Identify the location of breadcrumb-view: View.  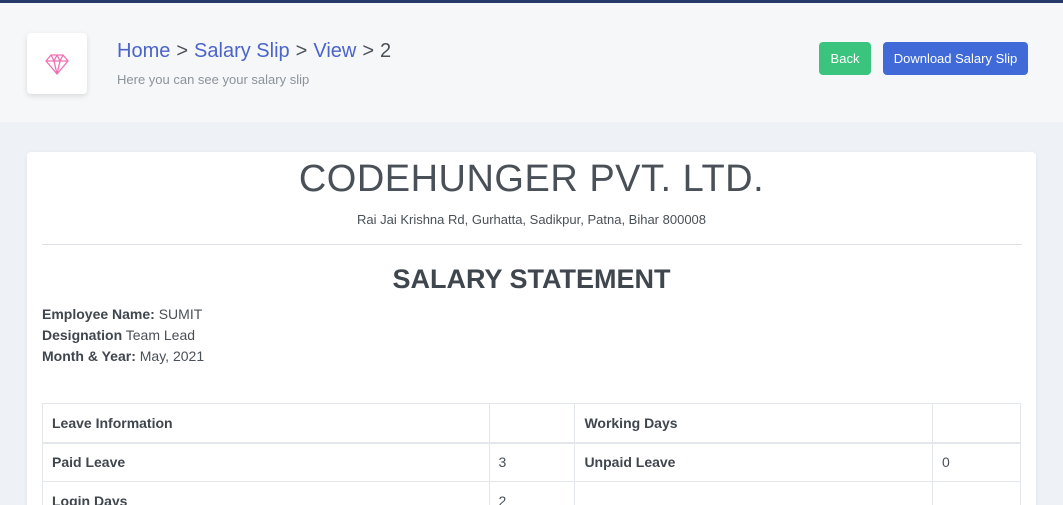
(334, 51).